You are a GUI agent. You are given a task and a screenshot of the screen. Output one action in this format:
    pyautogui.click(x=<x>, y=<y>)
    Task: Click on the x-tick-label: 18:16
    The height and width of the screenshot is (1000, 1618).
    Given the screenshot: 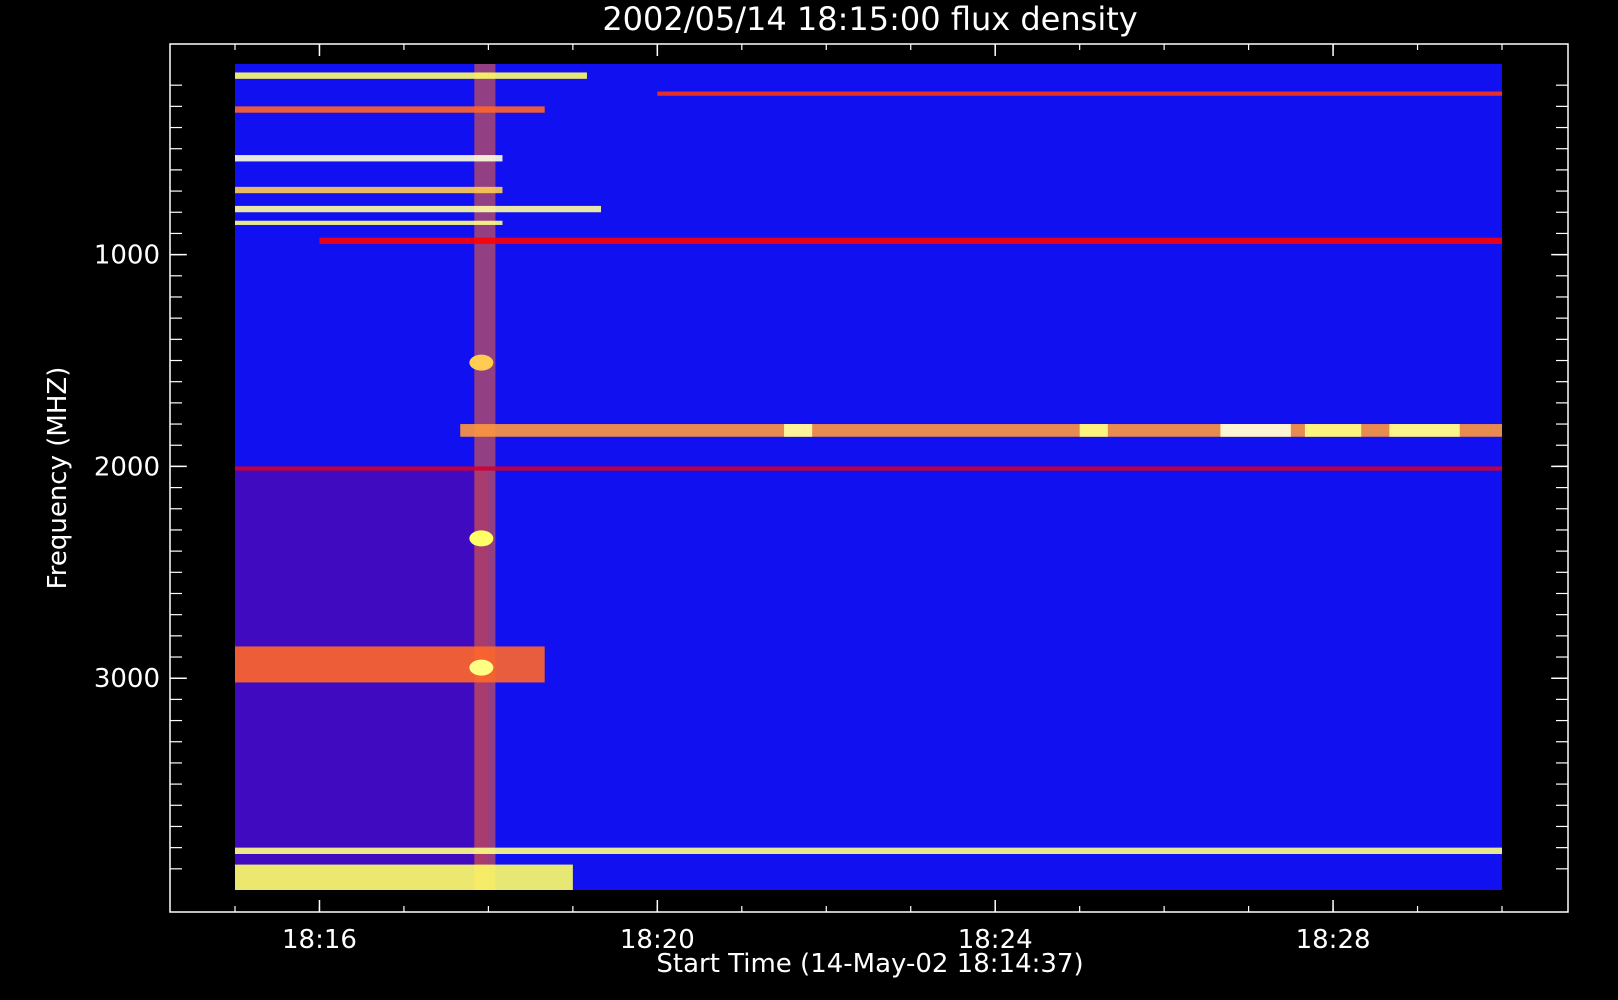 What is the action you would take?
    pyautogui.click(x=319, y=940)
    